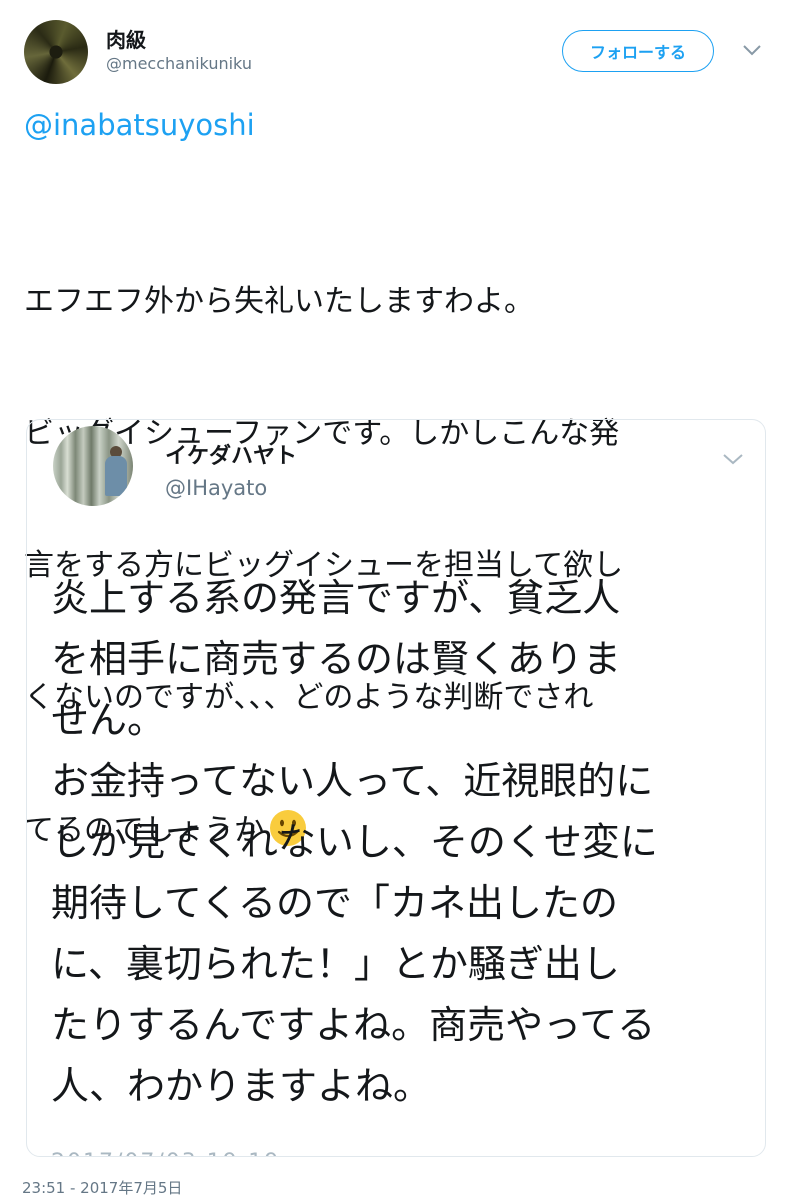  I want to click on quoted-user-name: イケダハヤト, so click(231, 454).